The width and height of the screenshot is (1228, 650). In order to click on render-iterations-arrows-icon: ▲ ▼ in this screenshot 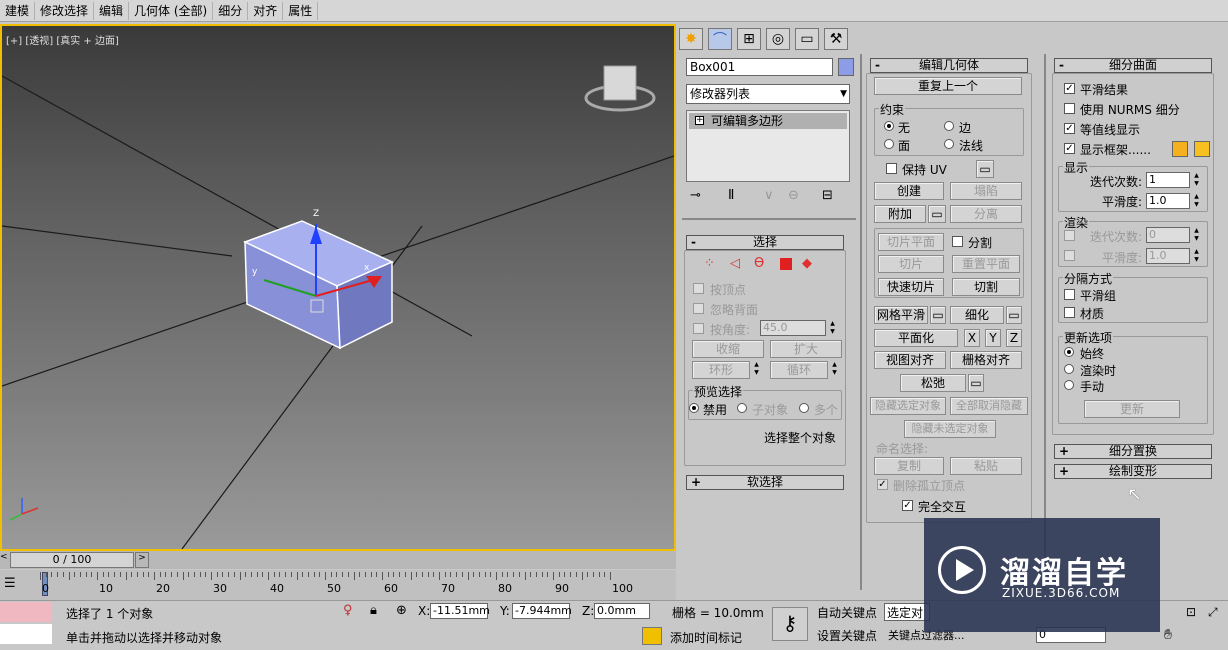, I will do `click(1196, 235)`.